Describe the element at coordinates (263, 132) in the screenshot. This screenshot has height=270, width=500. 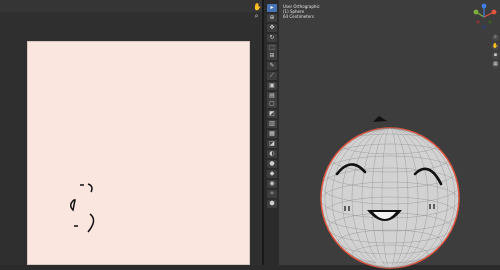
I see `area-divider` at that location.